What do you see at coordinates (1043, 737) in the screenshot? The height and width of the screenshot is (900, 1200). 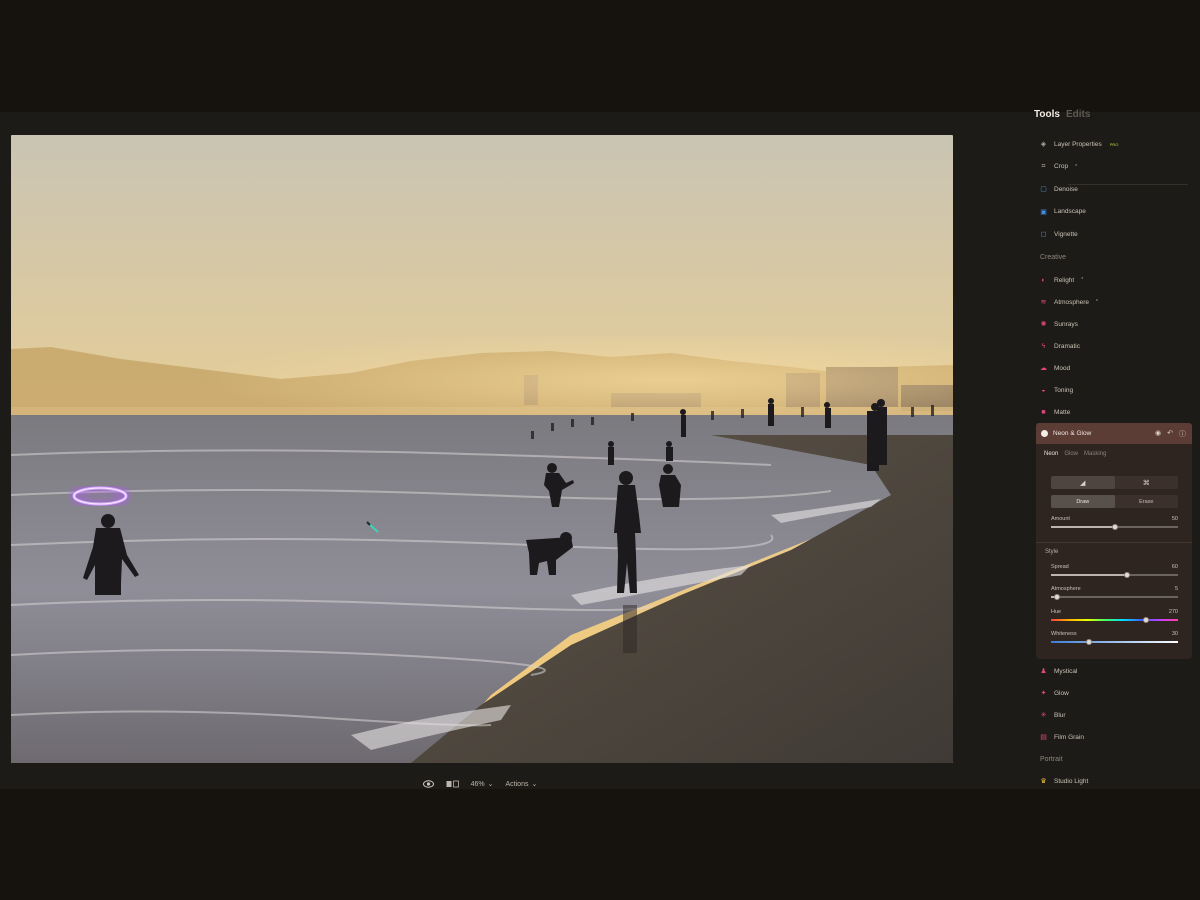 I see `film-grain-icon: ▤` at bounding box center [1043, 737].